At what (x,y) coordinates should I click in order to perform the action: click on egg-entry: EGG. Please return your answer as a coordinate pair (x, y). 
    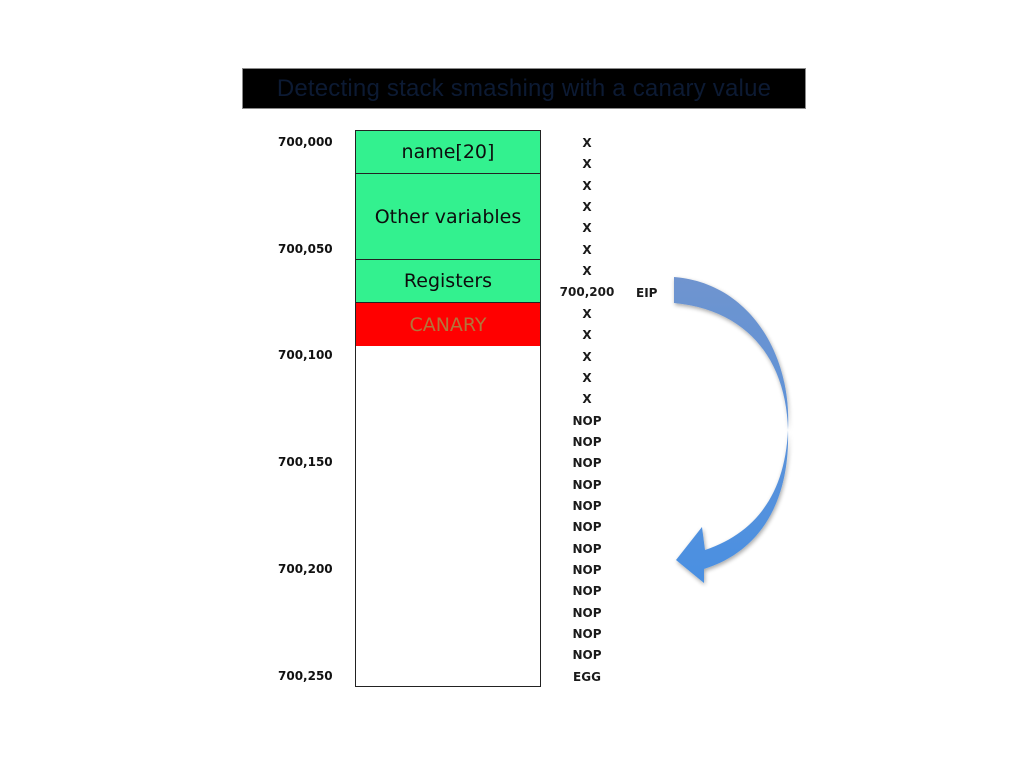
    Looking at the image, I should click on (587, 676).